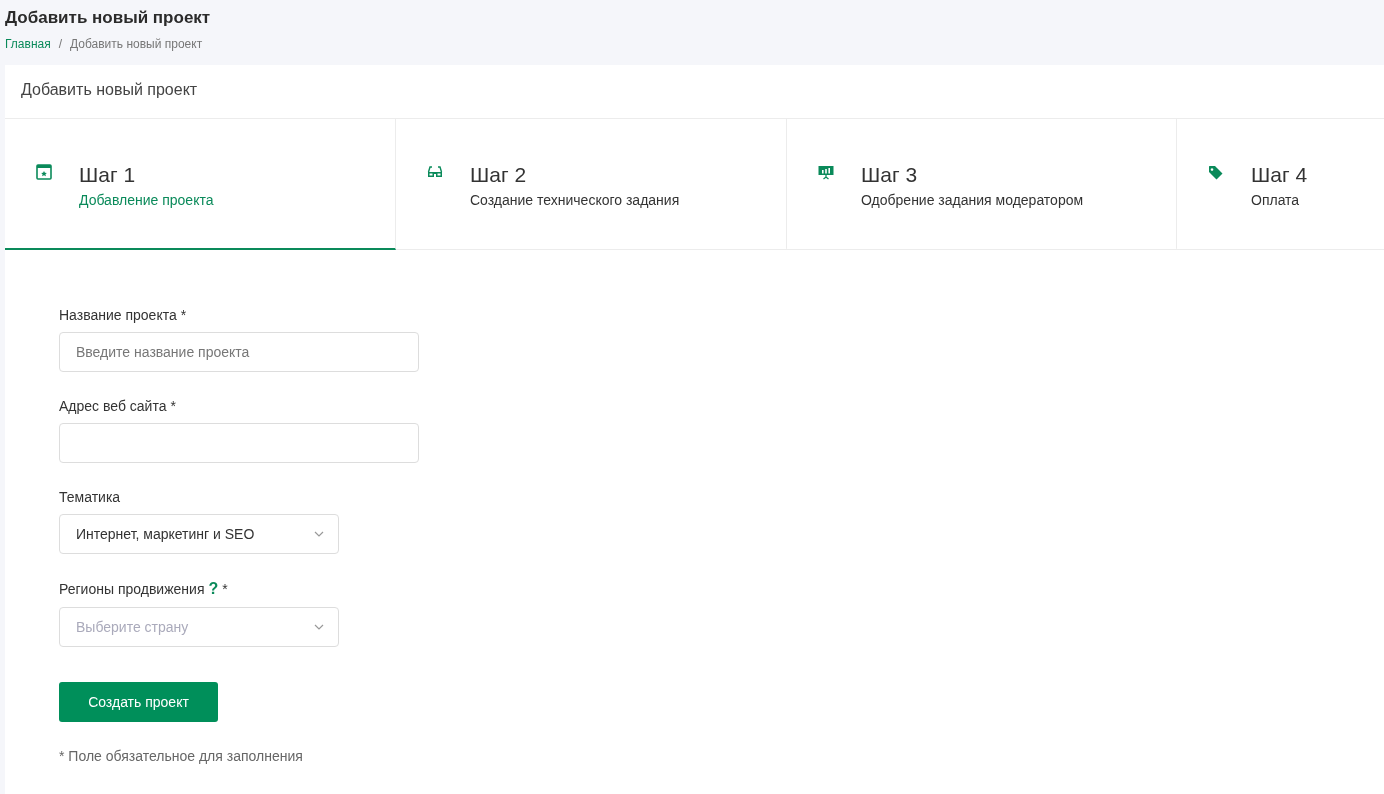 The image size is (1384, 794). I want to click on step-tab: Шаг 4 Оплата, so click(1280, 184).